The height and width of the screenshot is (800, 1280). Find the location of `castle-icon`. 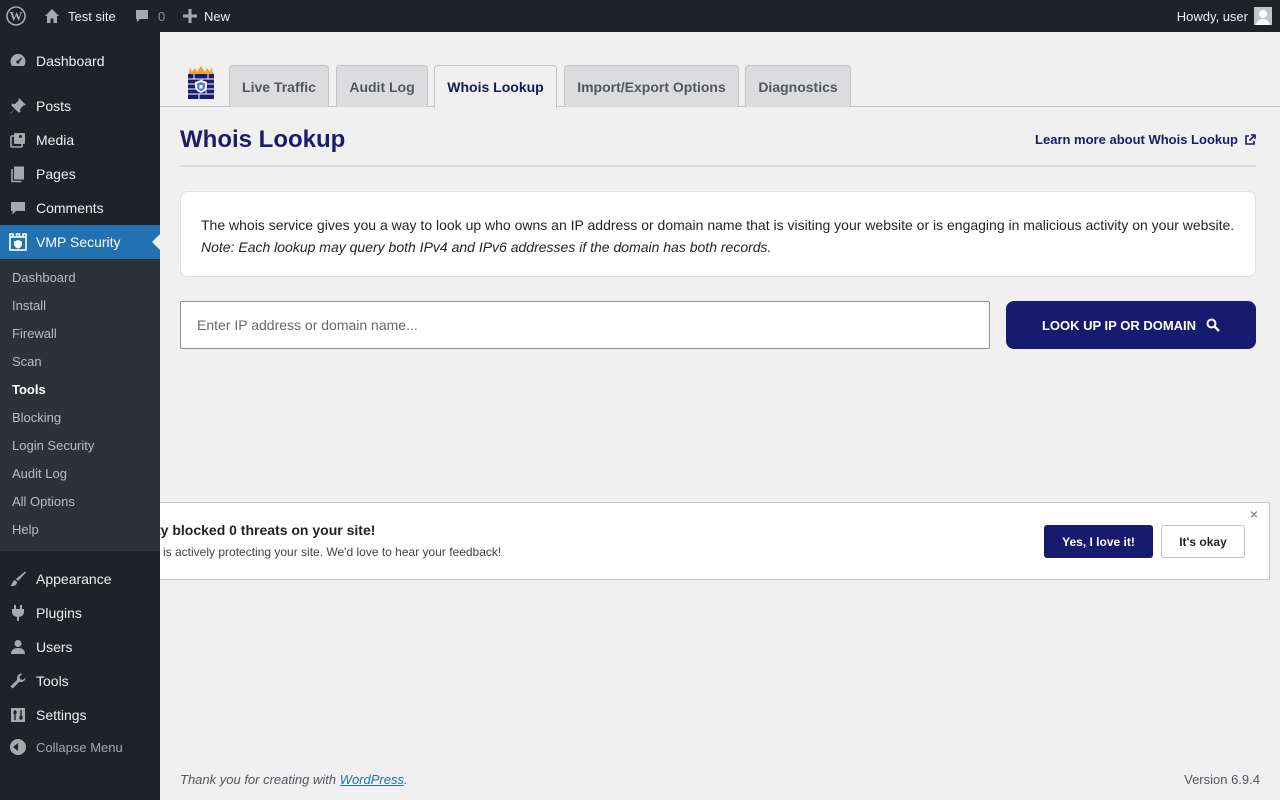

castle-icon is located at coordinates (18, 242).